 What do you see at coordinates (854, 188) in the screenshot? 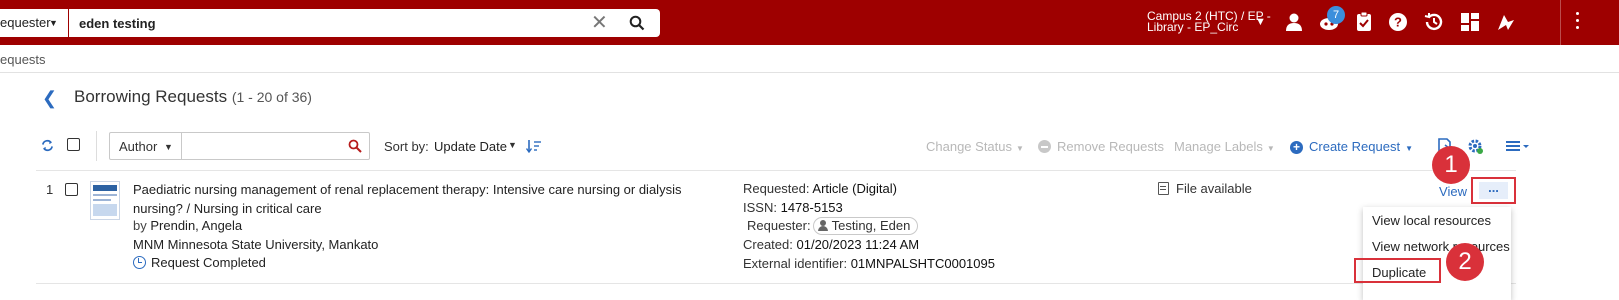
I see `requested-value: Article (Digital)` at bounding box center [854, 188].